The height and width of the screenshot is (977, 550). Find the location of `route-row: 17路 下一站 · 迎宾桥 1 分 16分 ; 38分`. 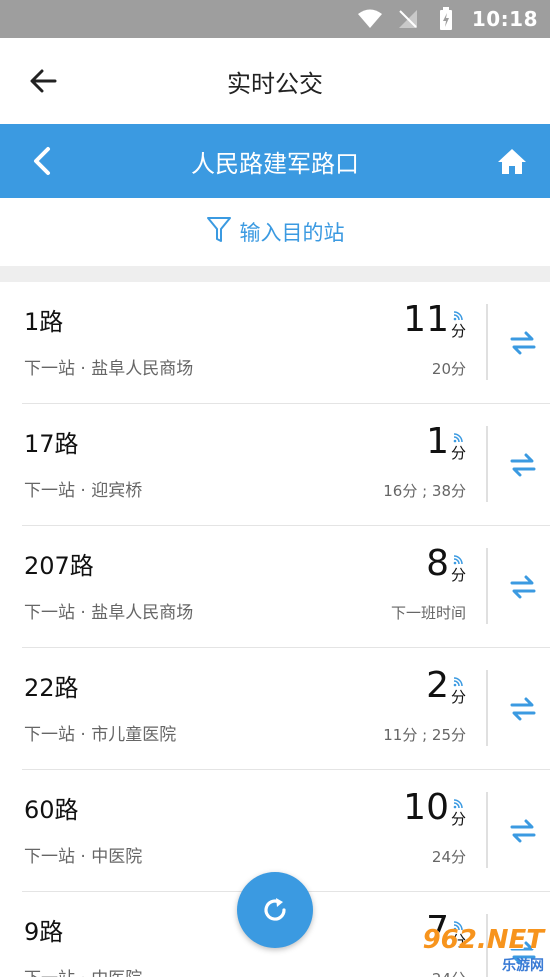

route-row: 17路 下一站 · 迎宾桥 1 分 16分 ; 38分 is located at coordinates (286, 465).